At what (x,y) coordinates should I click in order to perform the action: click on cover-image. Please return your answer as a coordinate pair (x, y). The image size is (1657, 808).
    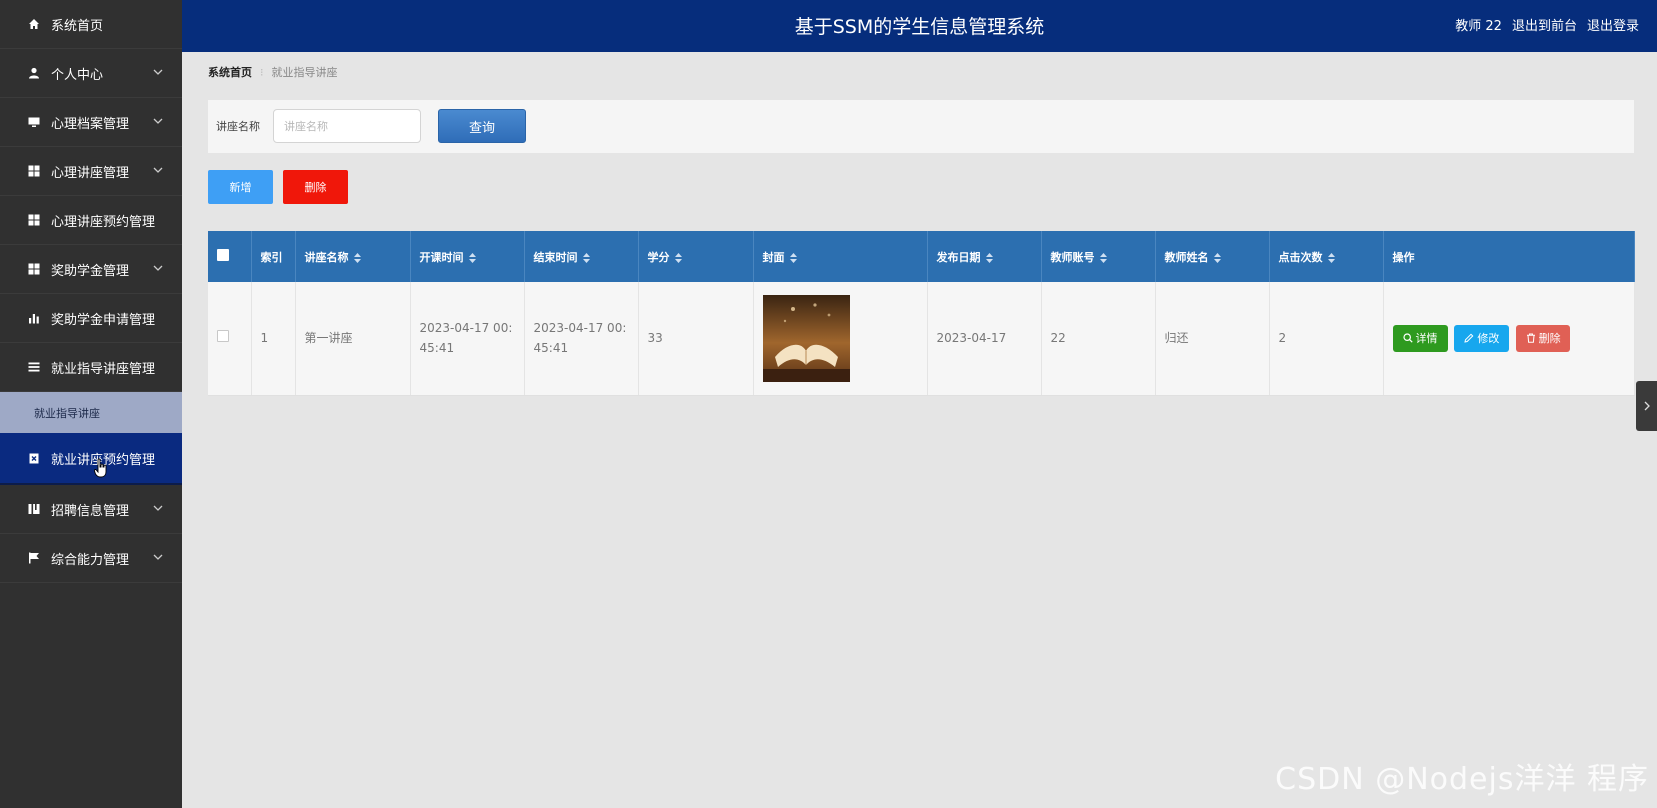
    Looking at the image, I should click on (806, 338).